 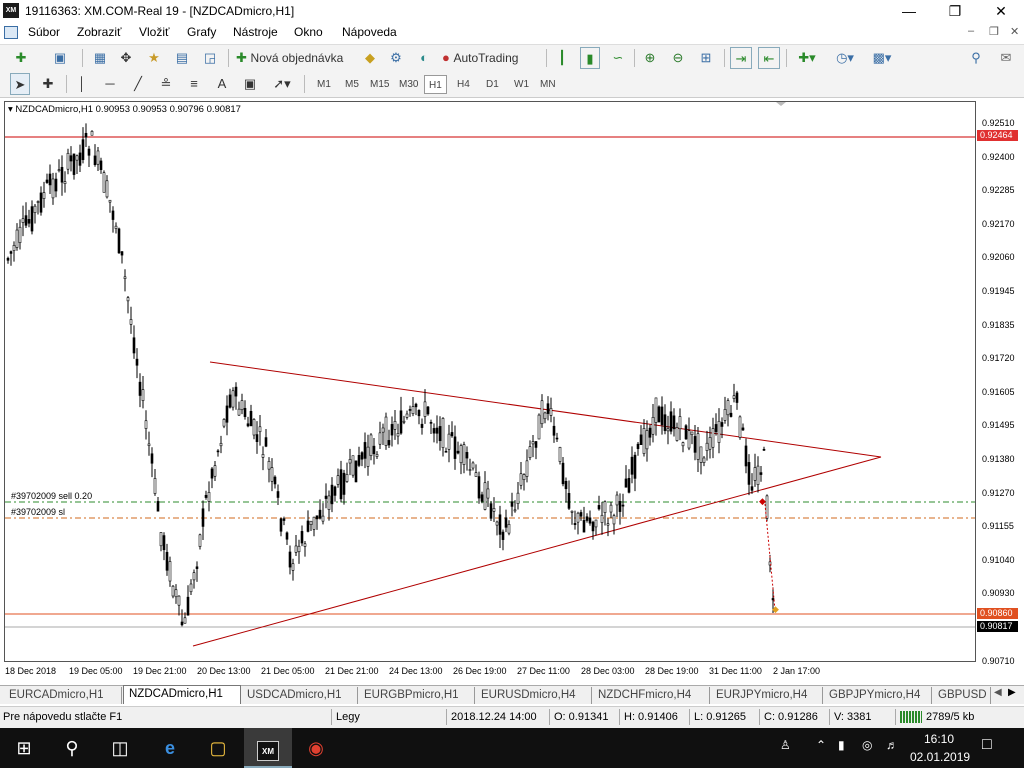 What do you see at coordinates (807, 58) in the screenshot?
I see `indicators-icon: ✚▾` at bounding box center [807, 58].